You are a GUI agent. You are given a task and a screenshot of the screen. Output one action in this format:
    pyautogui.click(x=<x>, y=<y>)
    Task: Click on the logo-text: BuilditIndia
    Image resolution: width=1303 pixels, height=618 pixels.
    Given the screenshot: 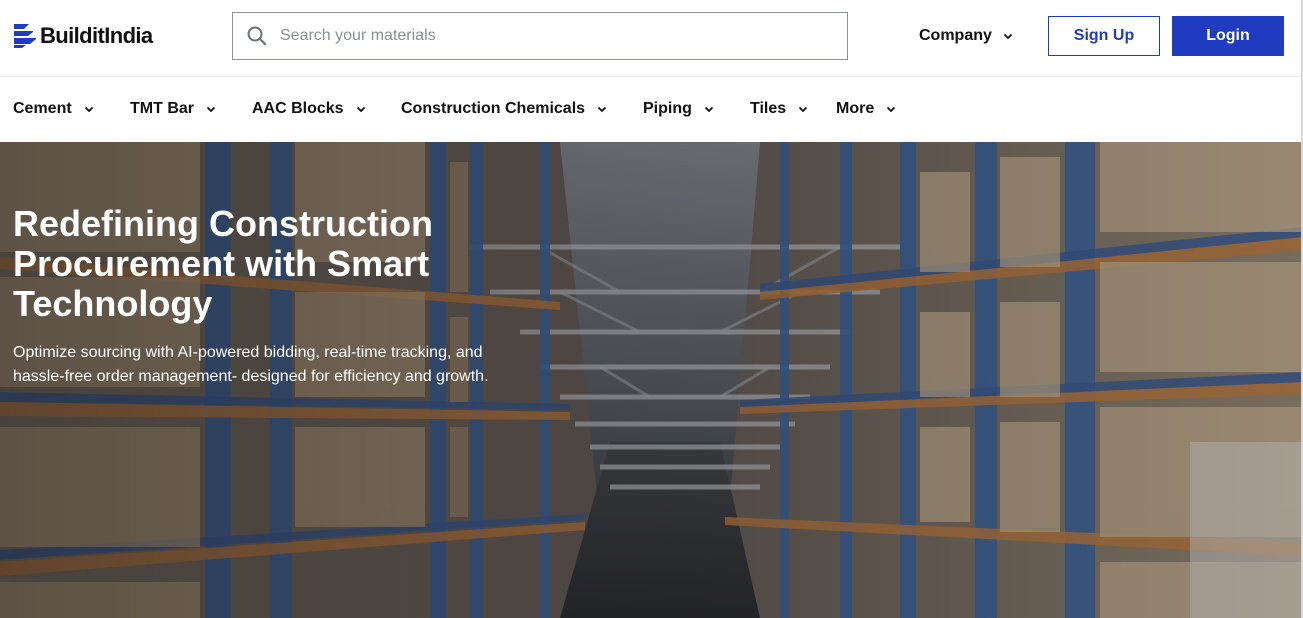 What is the action you would take?
    pyautogui.click(x=96, y=35)
    